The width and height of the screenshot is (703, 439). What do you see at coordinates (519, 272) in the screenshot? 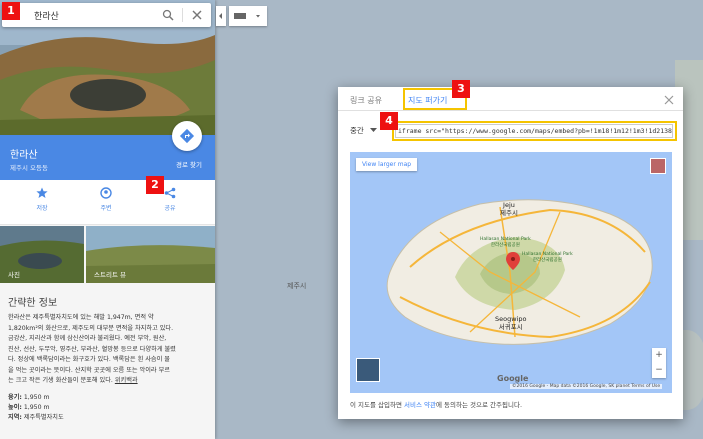
I see `jeju-island-map` at bounding box center [519, 272].